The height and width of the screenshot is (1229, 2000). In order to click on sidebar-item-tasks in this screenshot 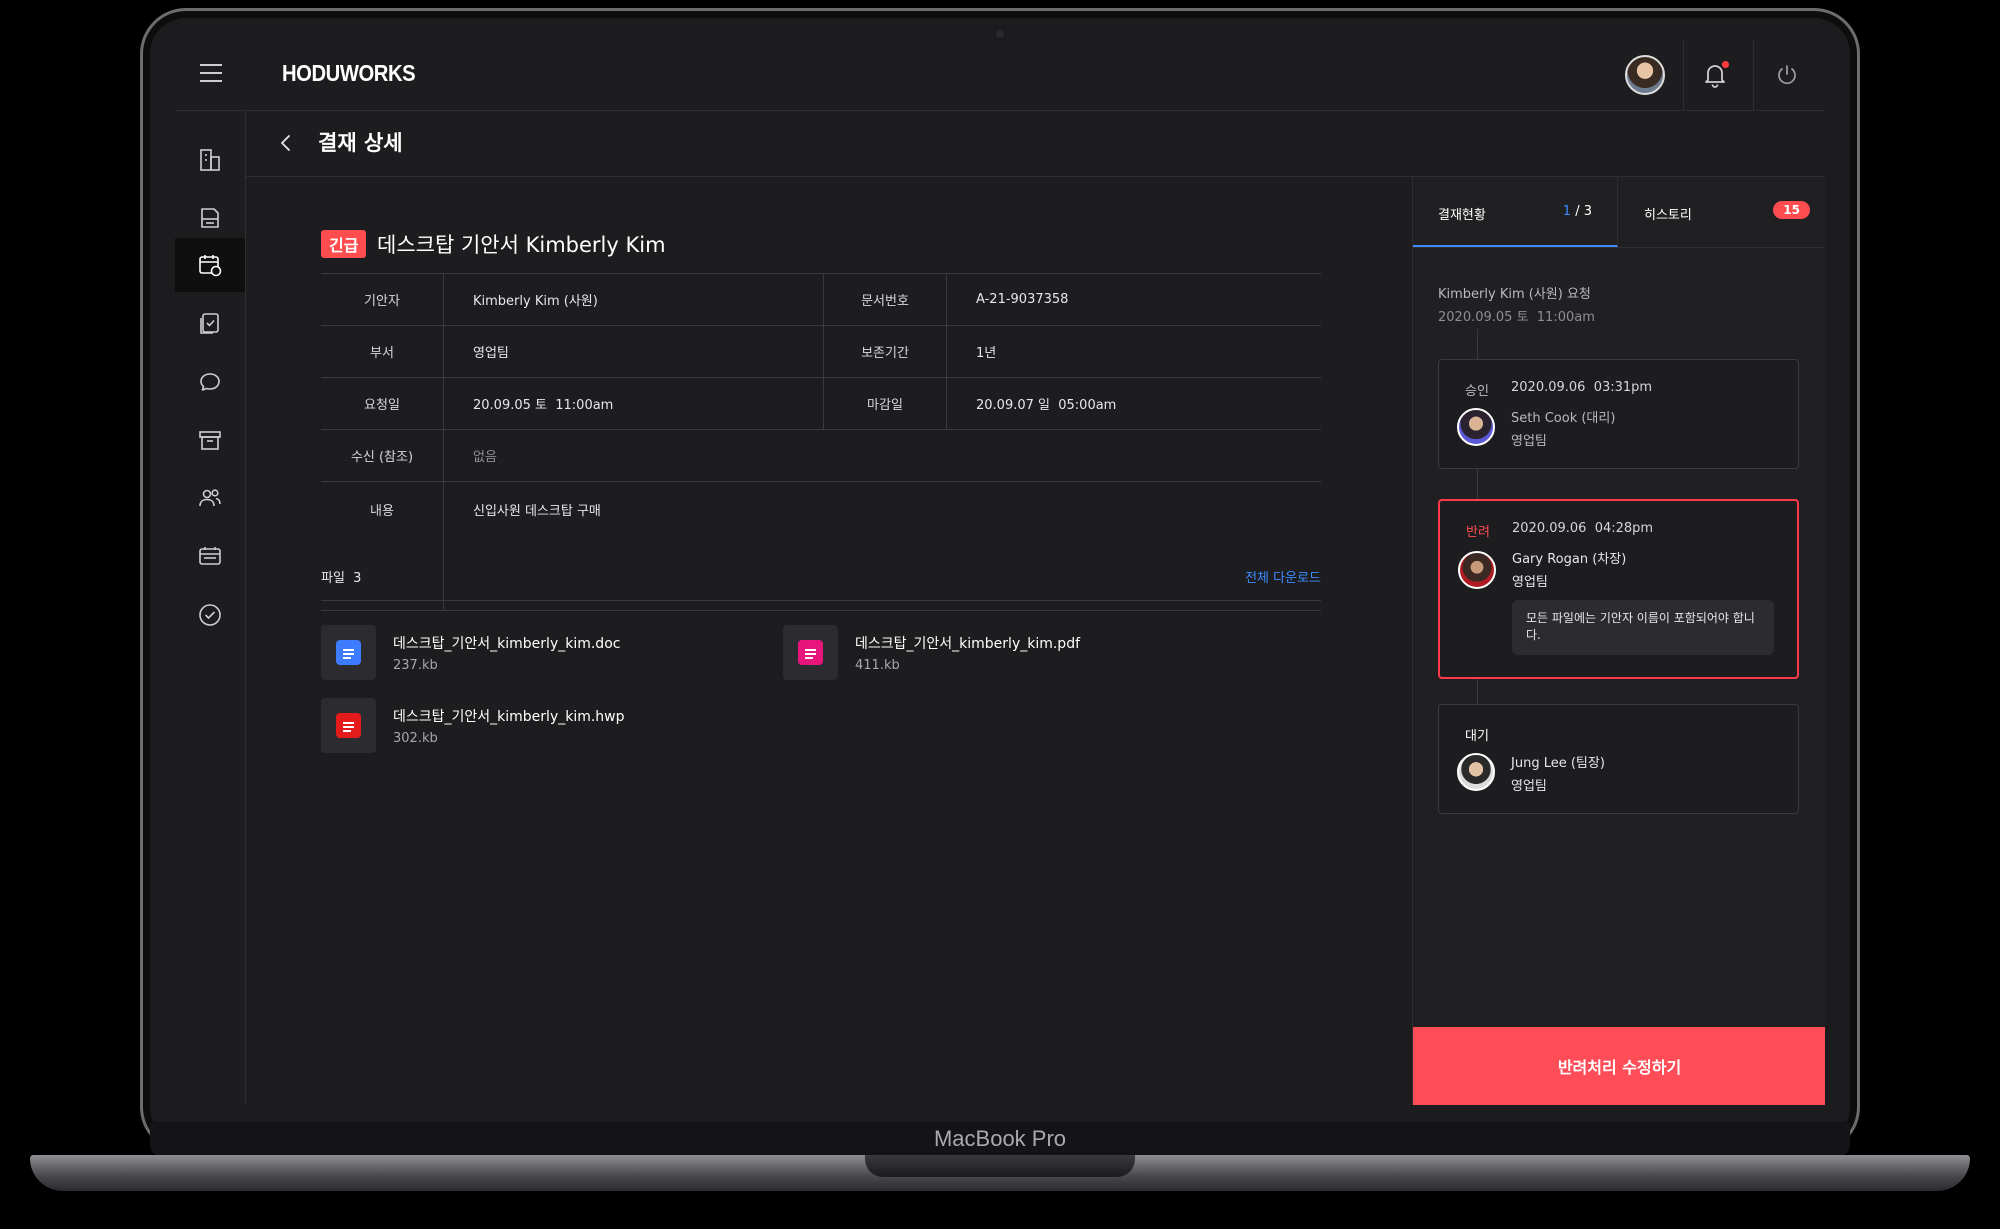, I will do `click(210, 615)`.